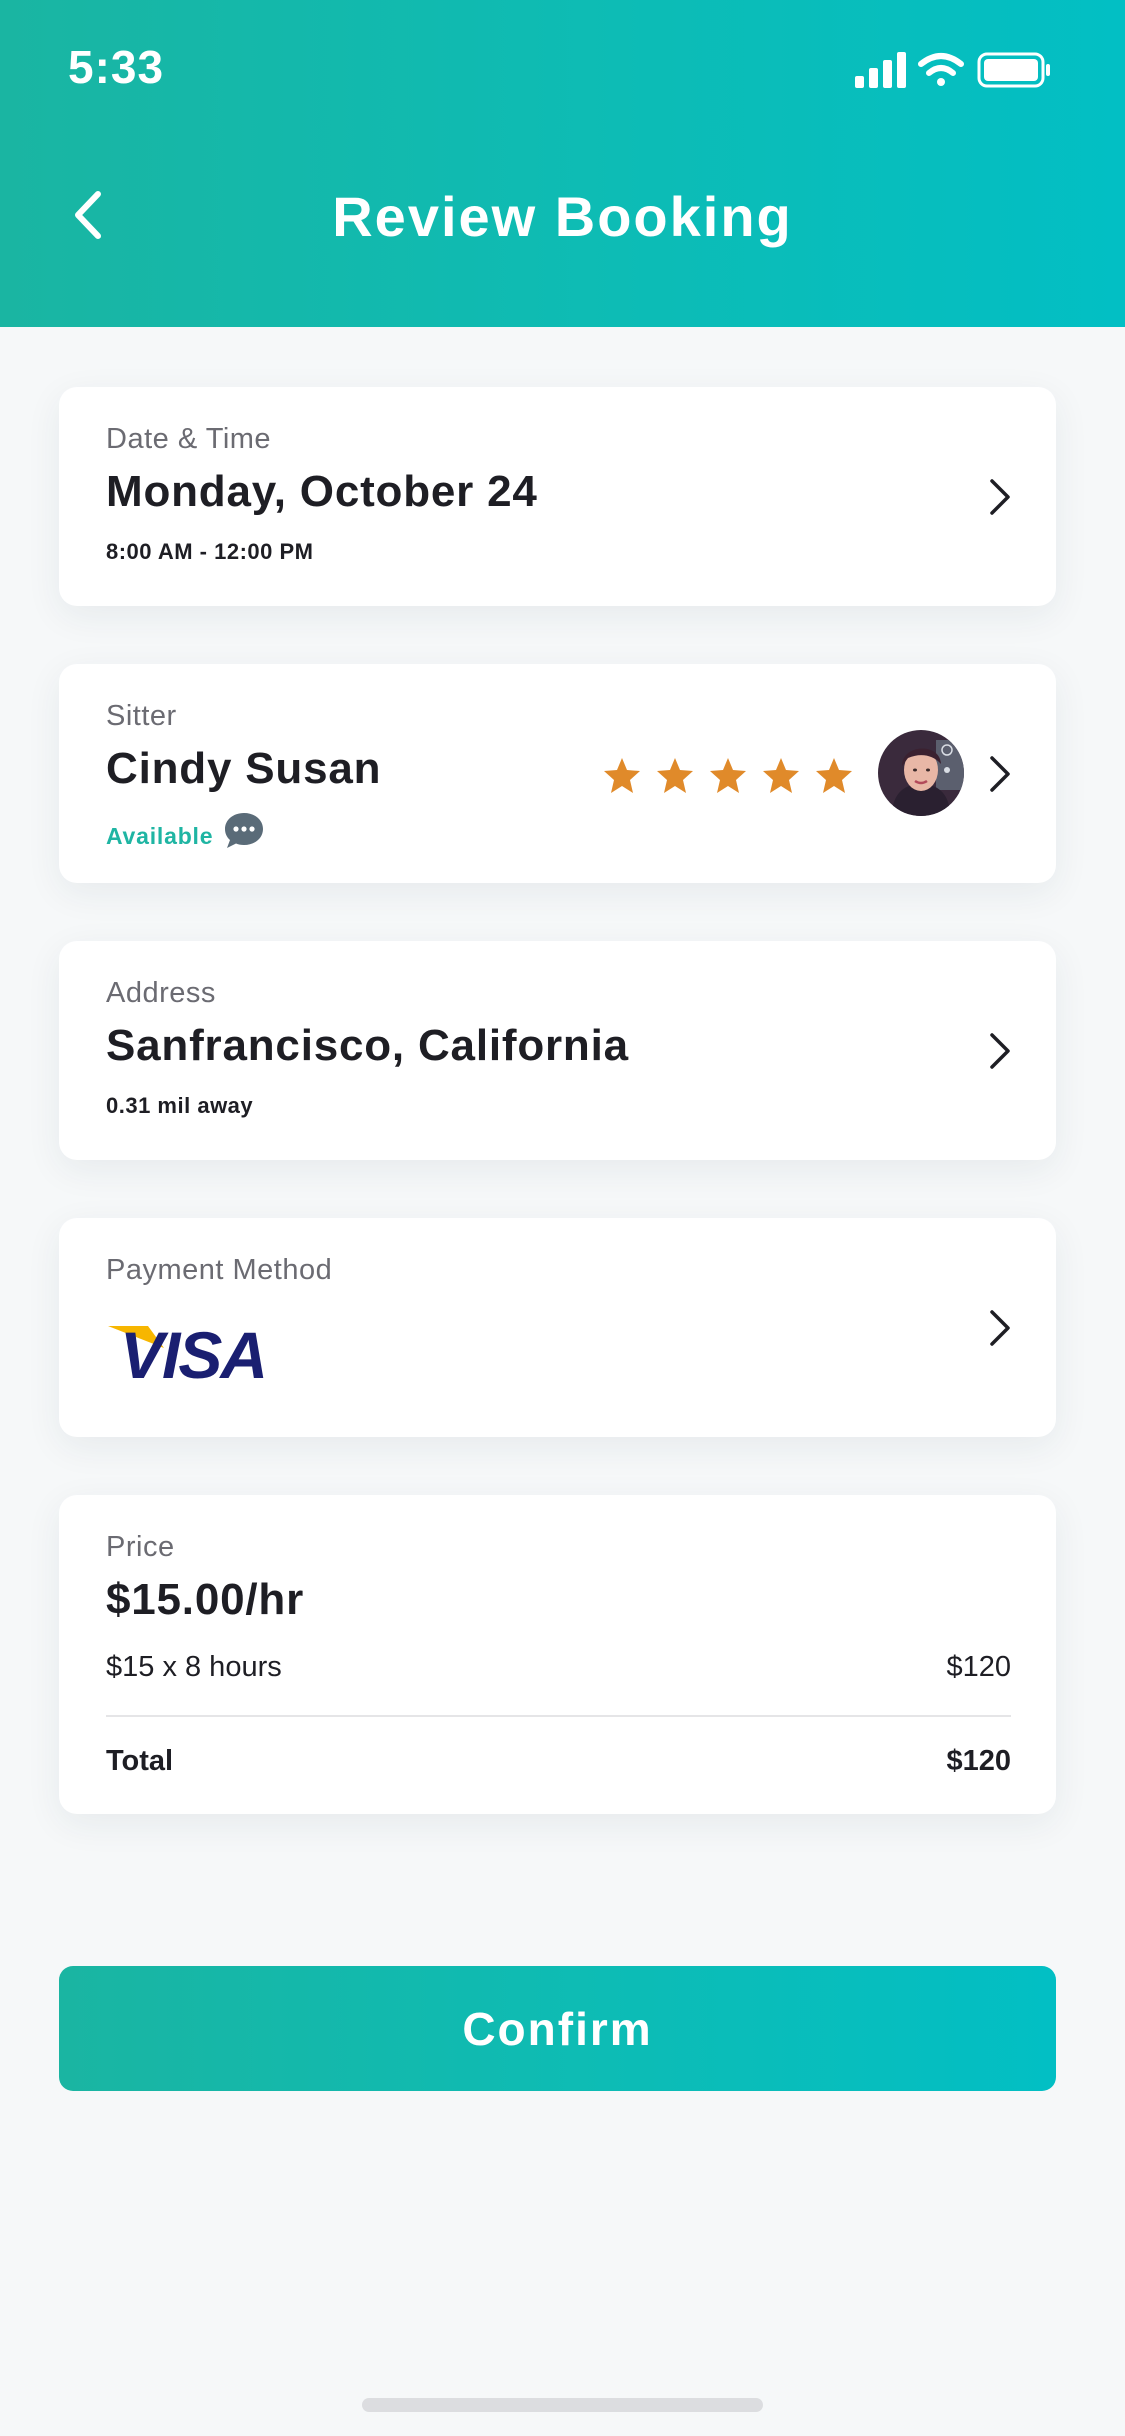 The image size is (1125, 2436). What do you see at coordinates (367, 1045) in the screenshot?
I see `address-value: Sanfrancisco, California` at bounding box center [367, 1045].